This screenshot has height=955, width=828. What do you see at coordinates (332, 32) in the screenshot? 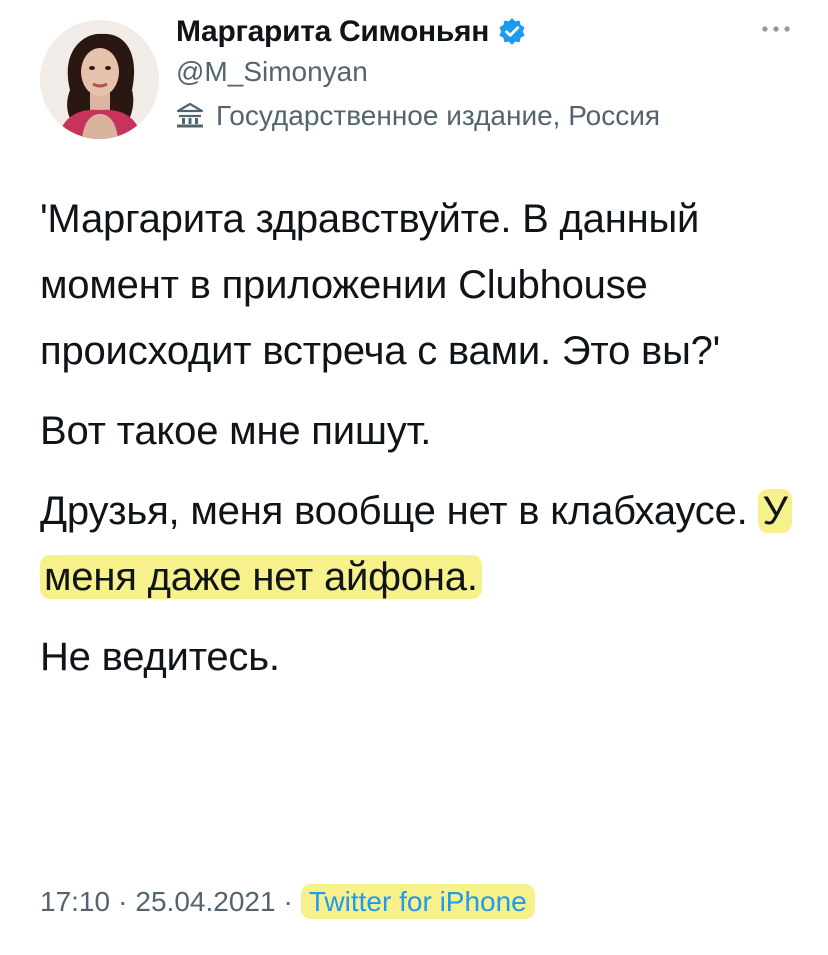
I see `author-display-name: Маргарита Симоньян` at bounding box center [332, 32].